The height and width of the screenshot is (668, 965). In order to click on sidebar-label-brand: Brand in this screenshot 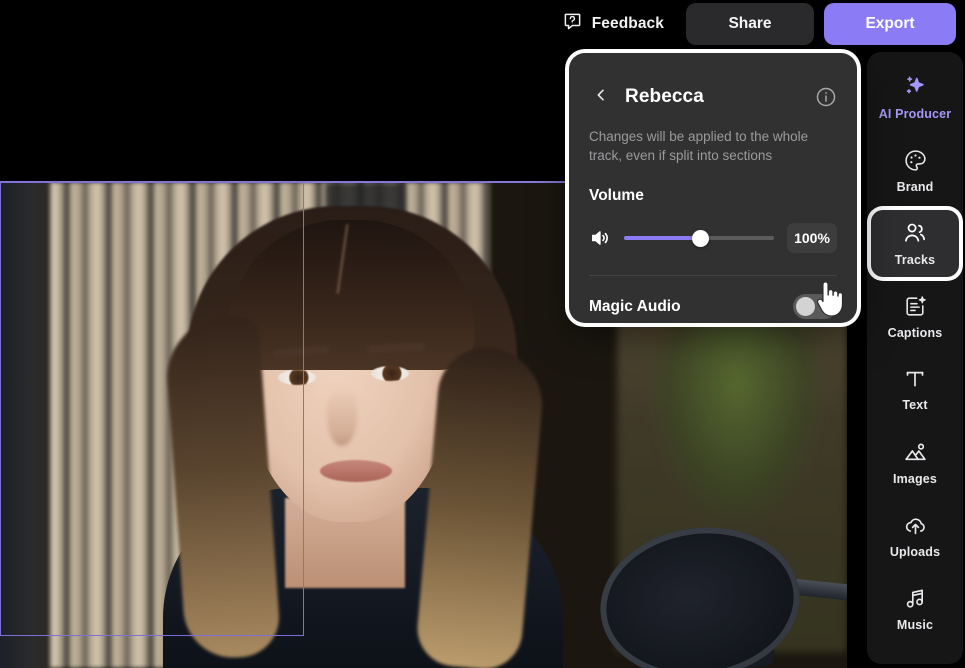, I will do `click(915, 186)`.